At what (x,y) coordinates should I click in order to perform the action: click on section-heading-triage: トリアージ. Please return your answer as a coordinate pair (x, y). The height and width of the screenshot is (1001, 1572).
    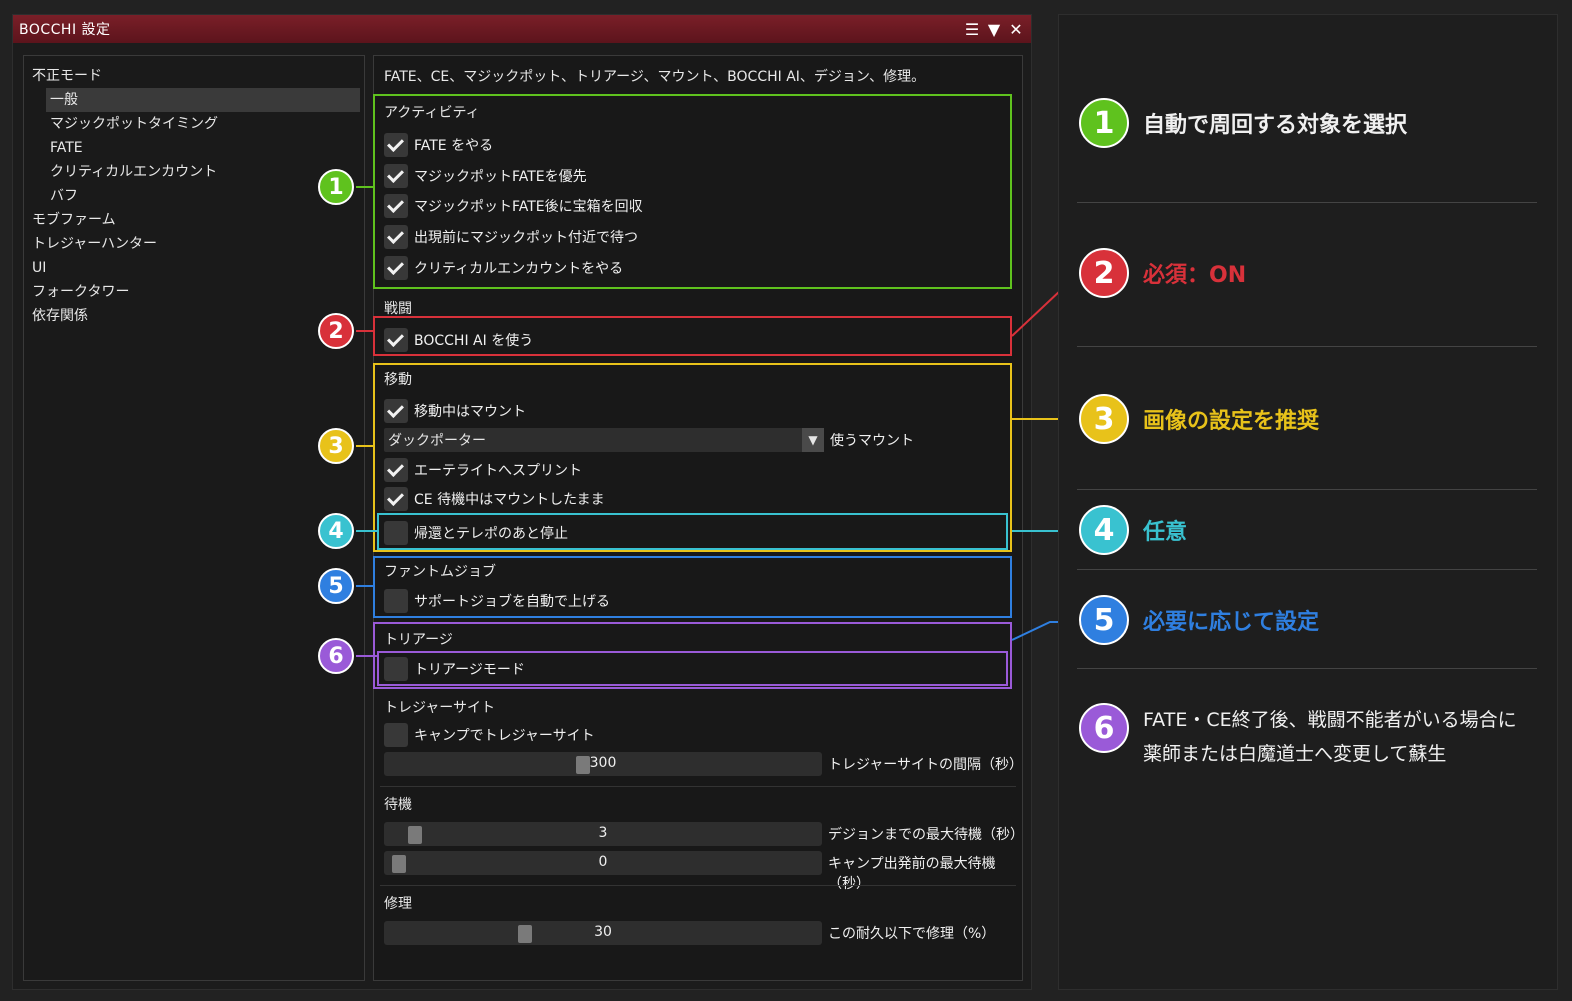
    Looking at the image, I should click on (418, 640).